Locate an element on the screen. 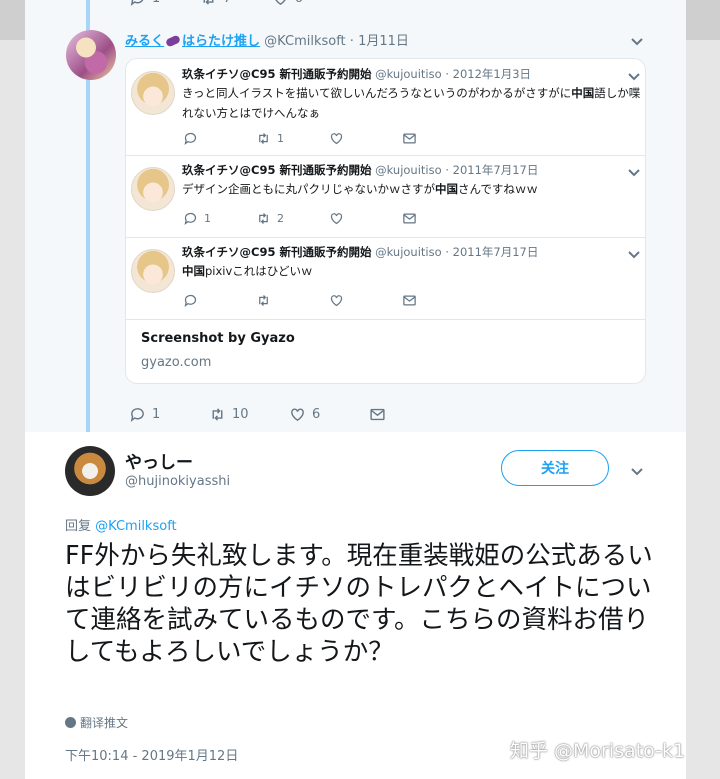  replying-to: 回复 @KCmilksoft is located at coordinates (121, 524).